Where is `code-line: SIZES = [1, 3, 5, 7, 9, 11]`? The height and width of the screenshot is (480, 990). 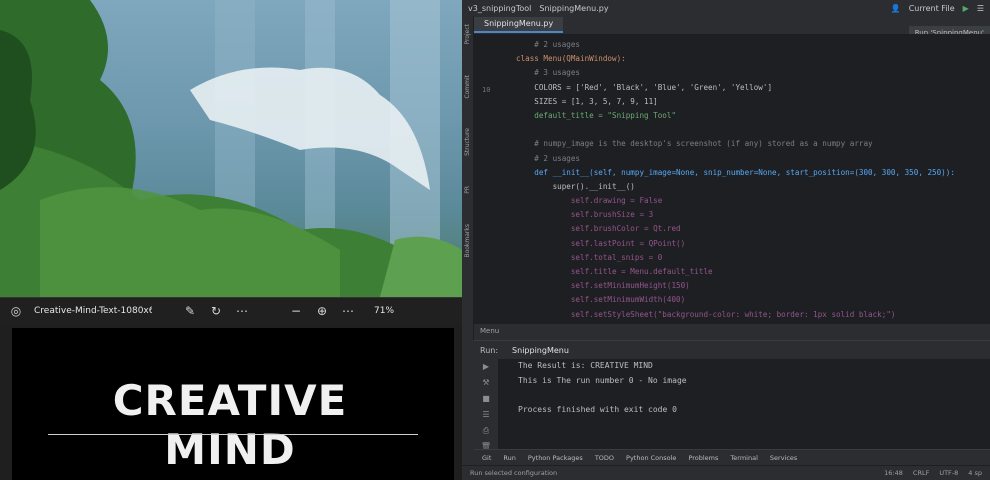 code-line: SIZES = [1, 3, 5, 7, 9, 11] is located at coordinates (587, 101).